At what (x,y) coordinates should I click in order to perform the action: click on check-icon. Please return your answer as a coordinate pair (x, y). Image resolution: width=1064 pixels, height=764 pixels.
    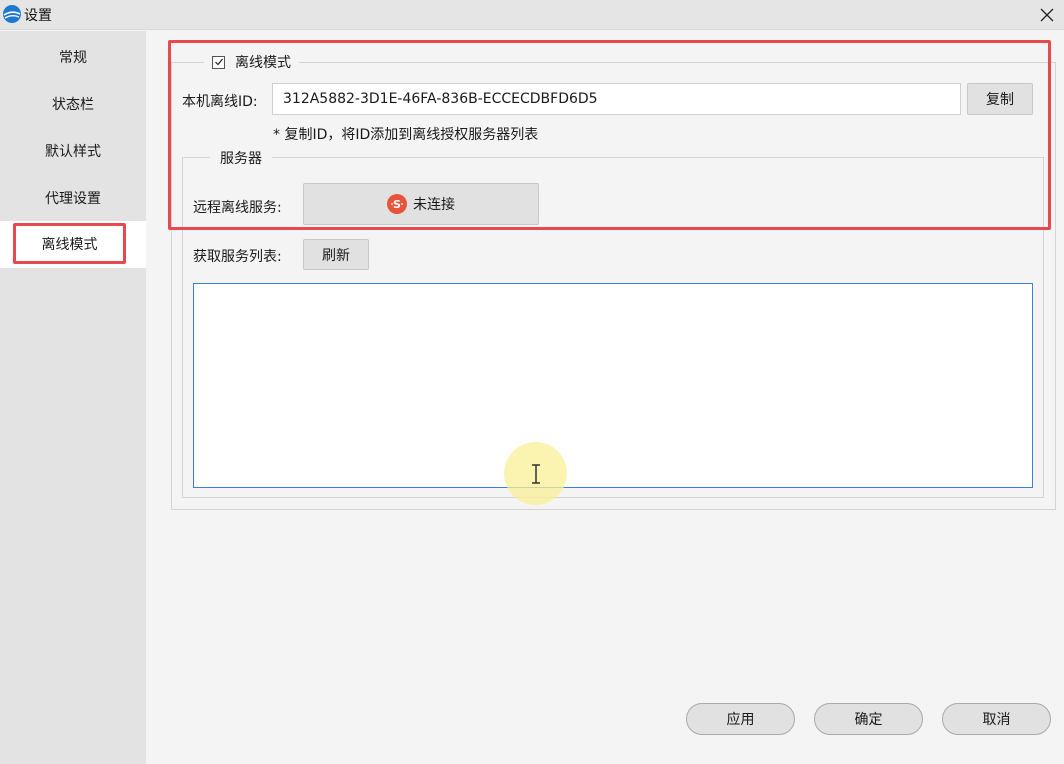
    Looking at the image, I should click on (218, 62).